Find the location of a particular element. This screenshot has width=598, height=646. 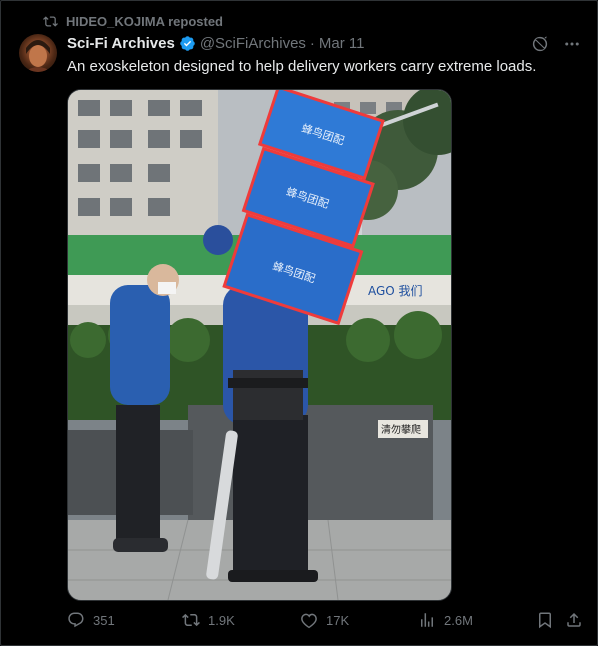

grok-icon is located at coordinates (540, 44).